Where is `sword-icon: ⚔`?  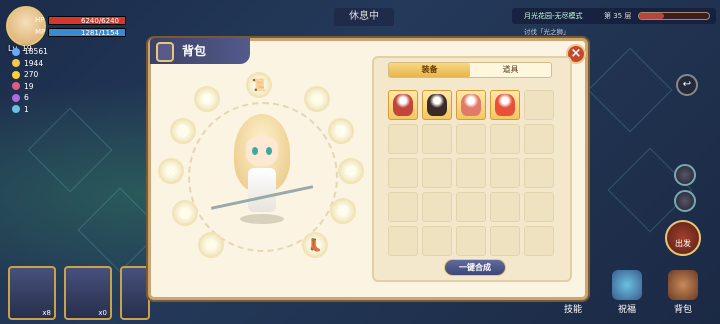 sword-icon: ⚔ is located at coordinates (171, 171).